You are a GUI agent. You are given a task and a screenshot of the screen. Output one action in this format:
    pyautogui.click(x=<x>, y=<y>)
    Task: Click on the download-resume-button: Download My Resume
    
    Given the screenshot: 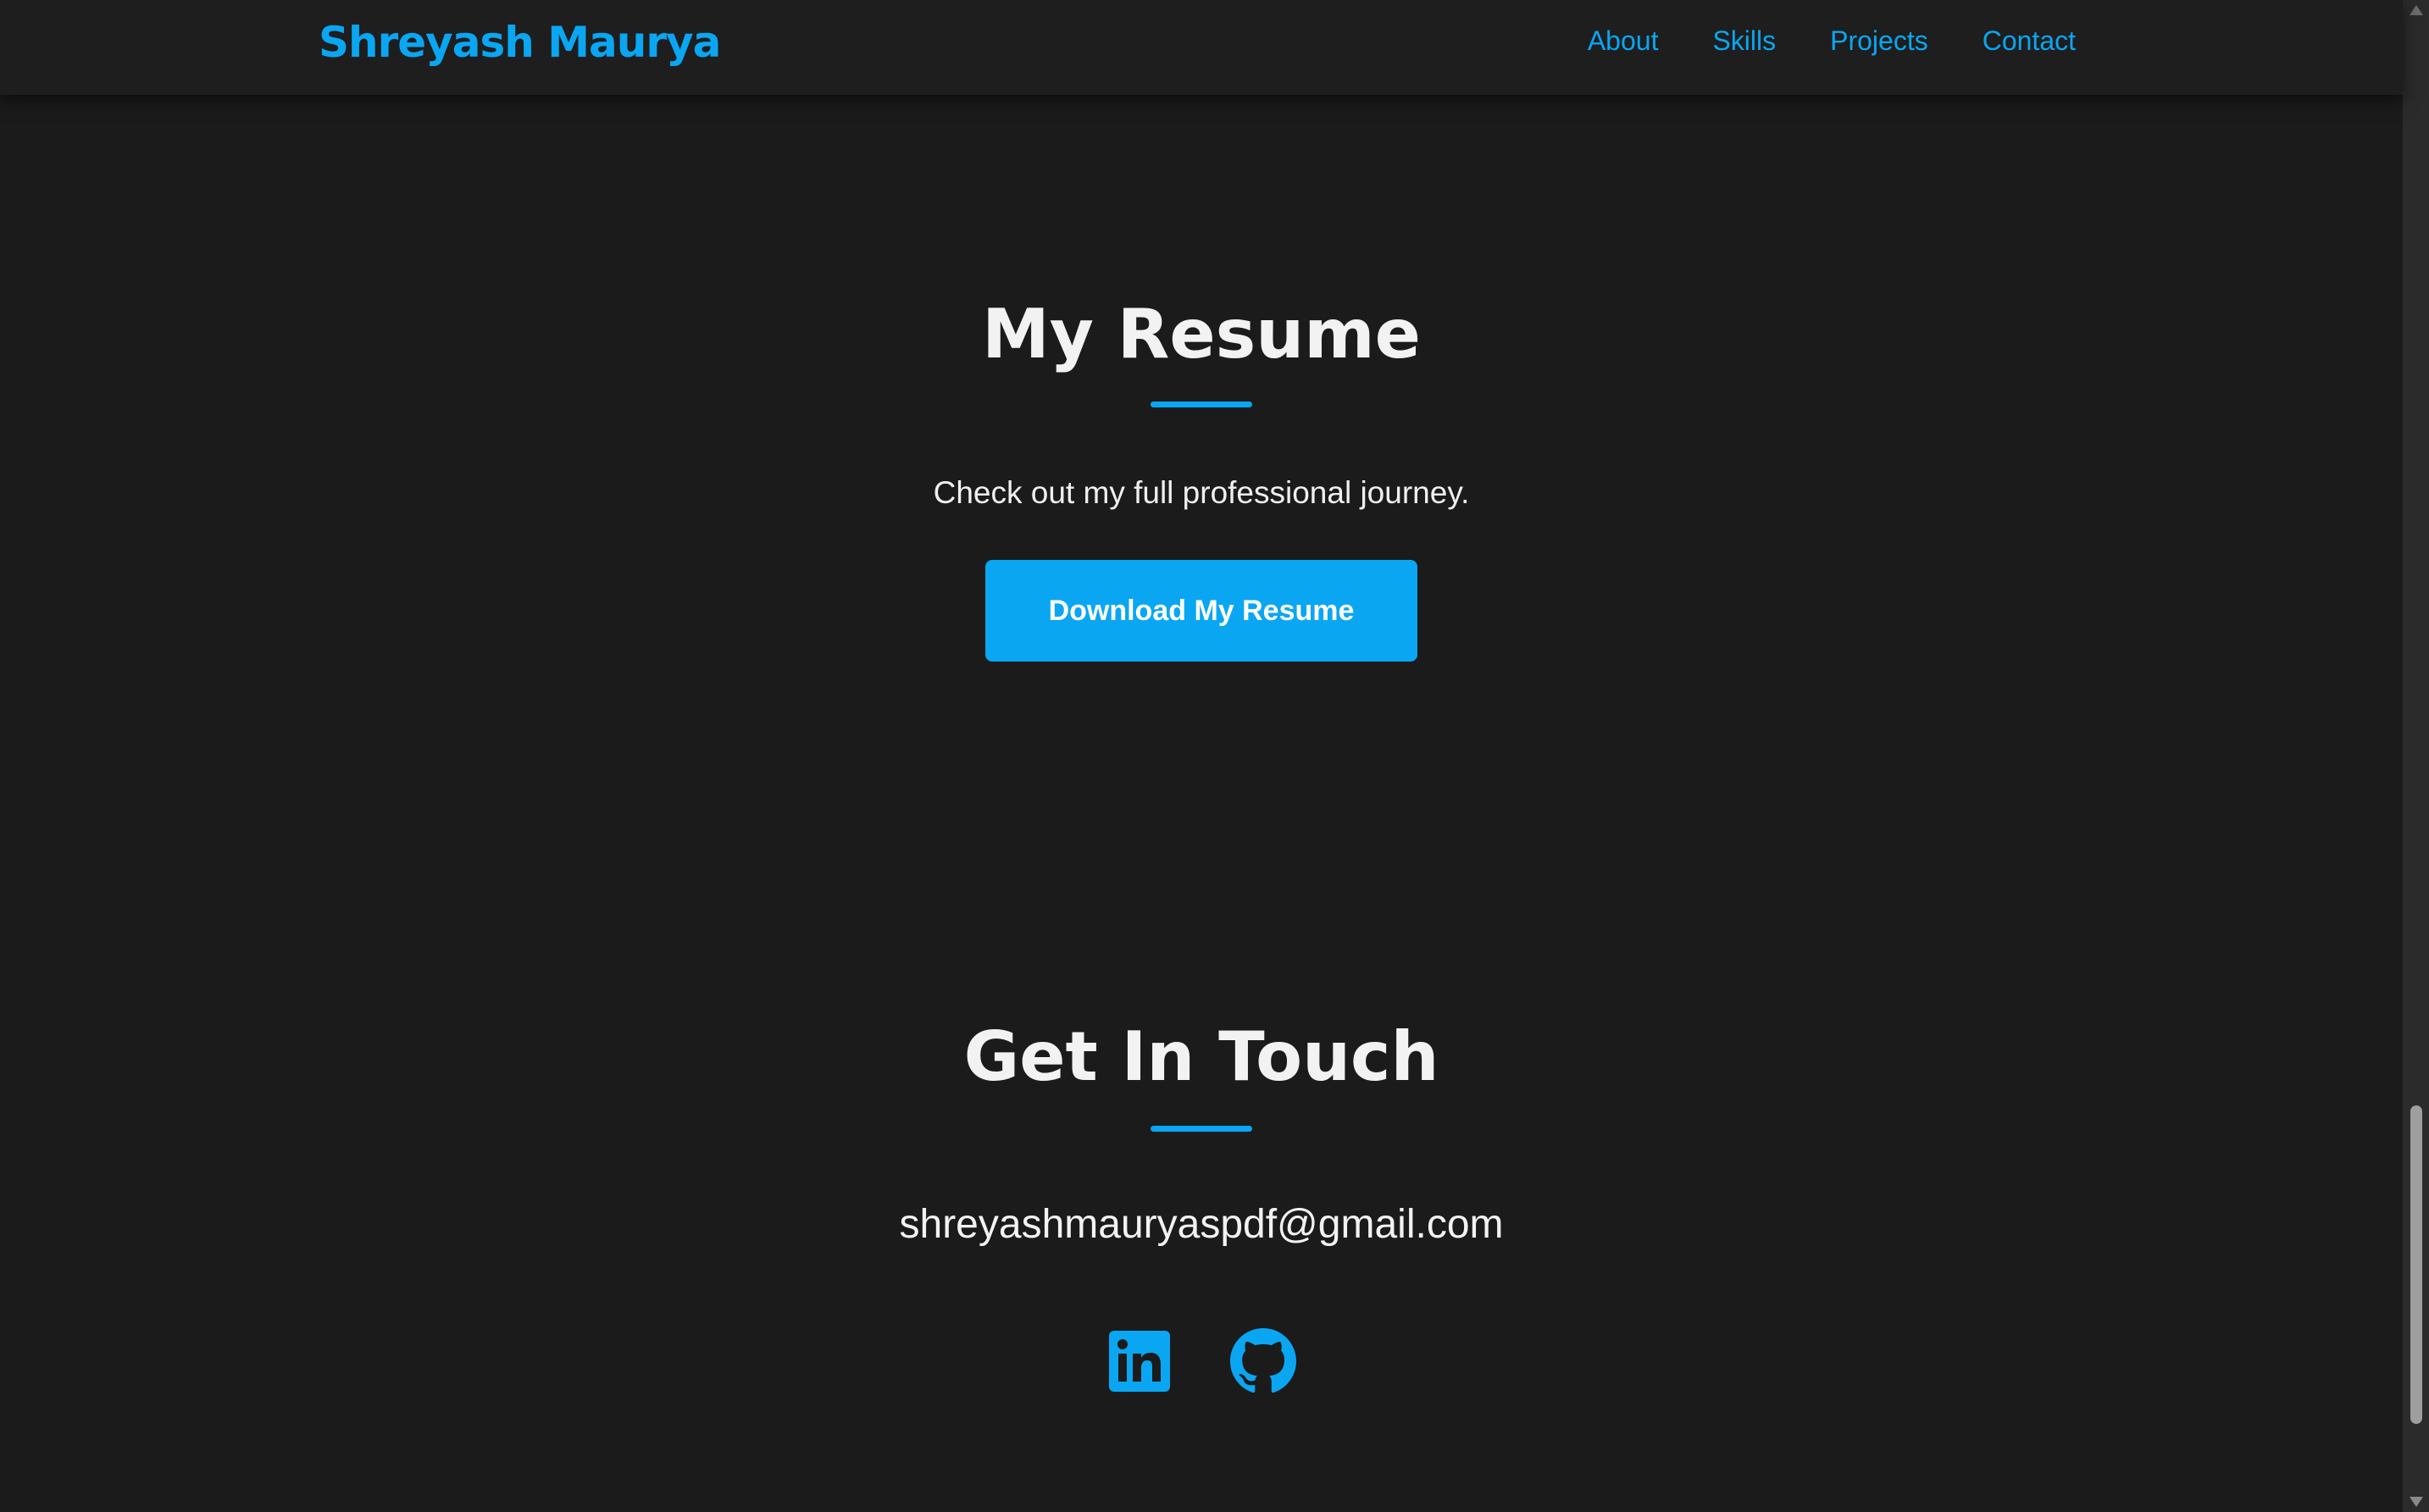 What is the action you would take?
    pyautogui.click(x=1201, y=611)
    